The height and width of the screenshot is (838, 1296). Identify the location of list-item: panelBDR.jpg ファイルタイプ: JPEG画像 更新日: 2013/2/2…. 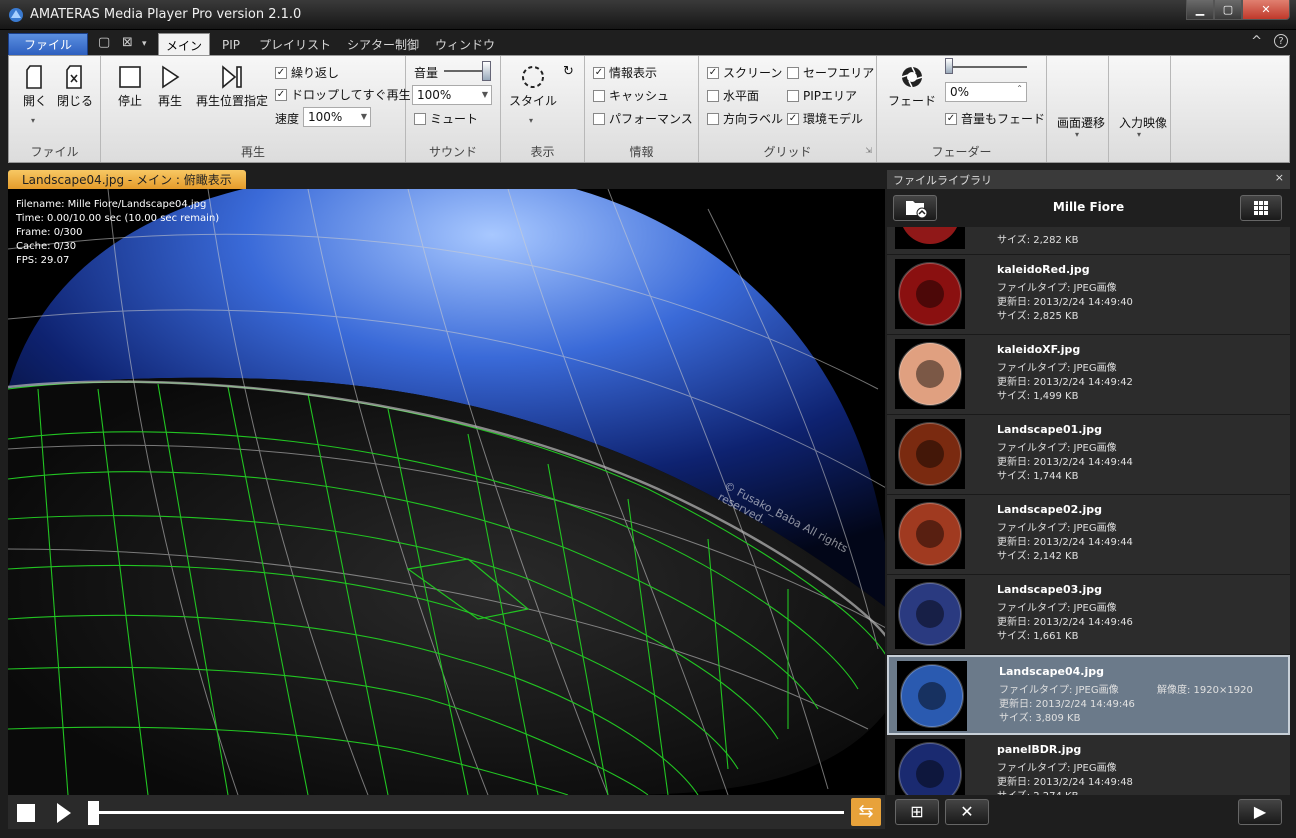
(1088, 765).